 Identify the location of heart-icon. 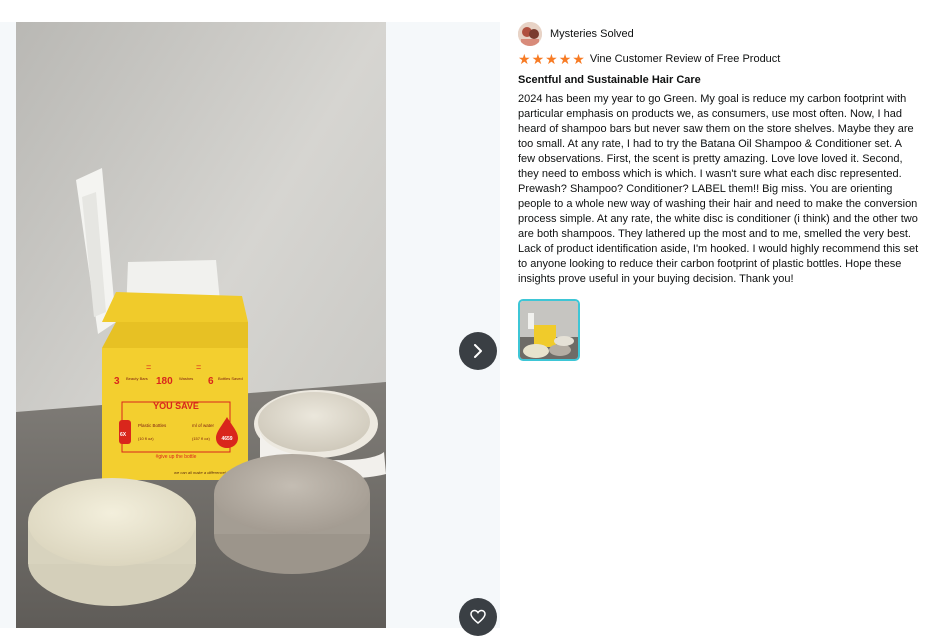
(478, 616).